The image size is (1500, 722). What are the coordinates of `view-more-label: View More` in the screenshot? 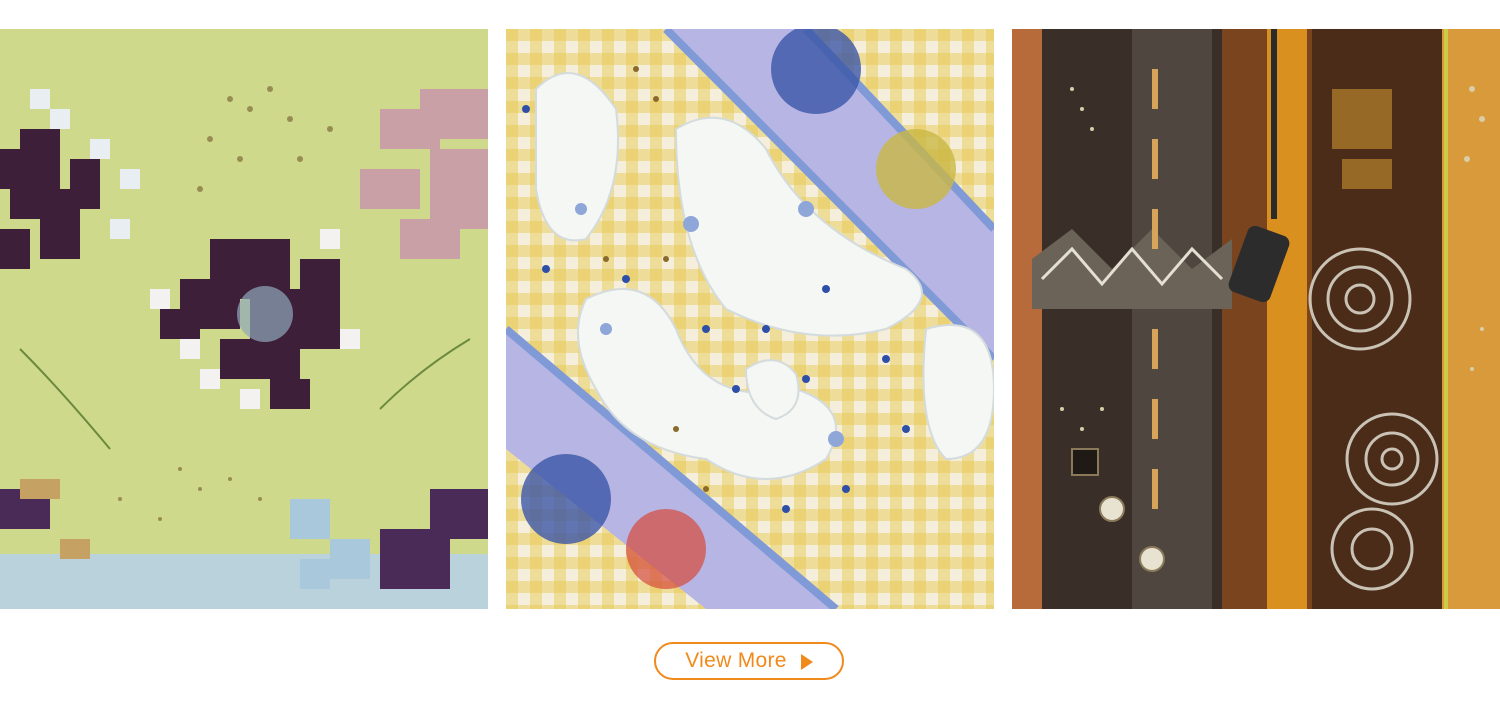 It's located at (736, 660).